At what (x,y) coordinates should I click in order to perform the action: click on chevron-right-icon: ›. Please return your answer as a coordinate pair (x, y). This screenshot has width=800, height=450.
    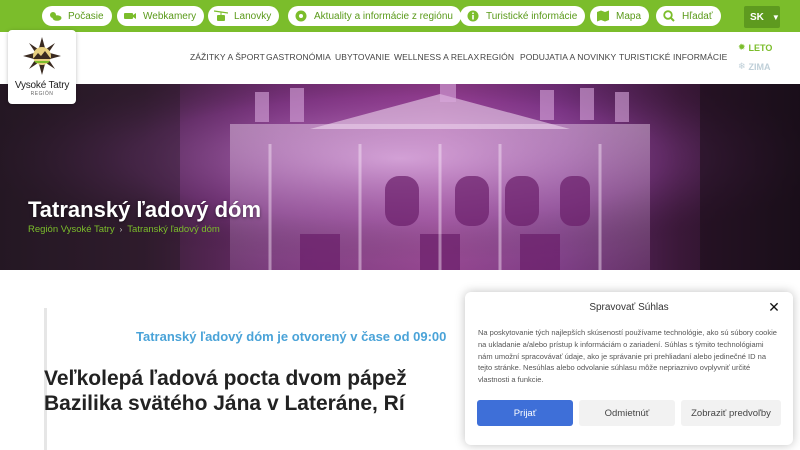
    Looking at the image, I should click on (121, 229).